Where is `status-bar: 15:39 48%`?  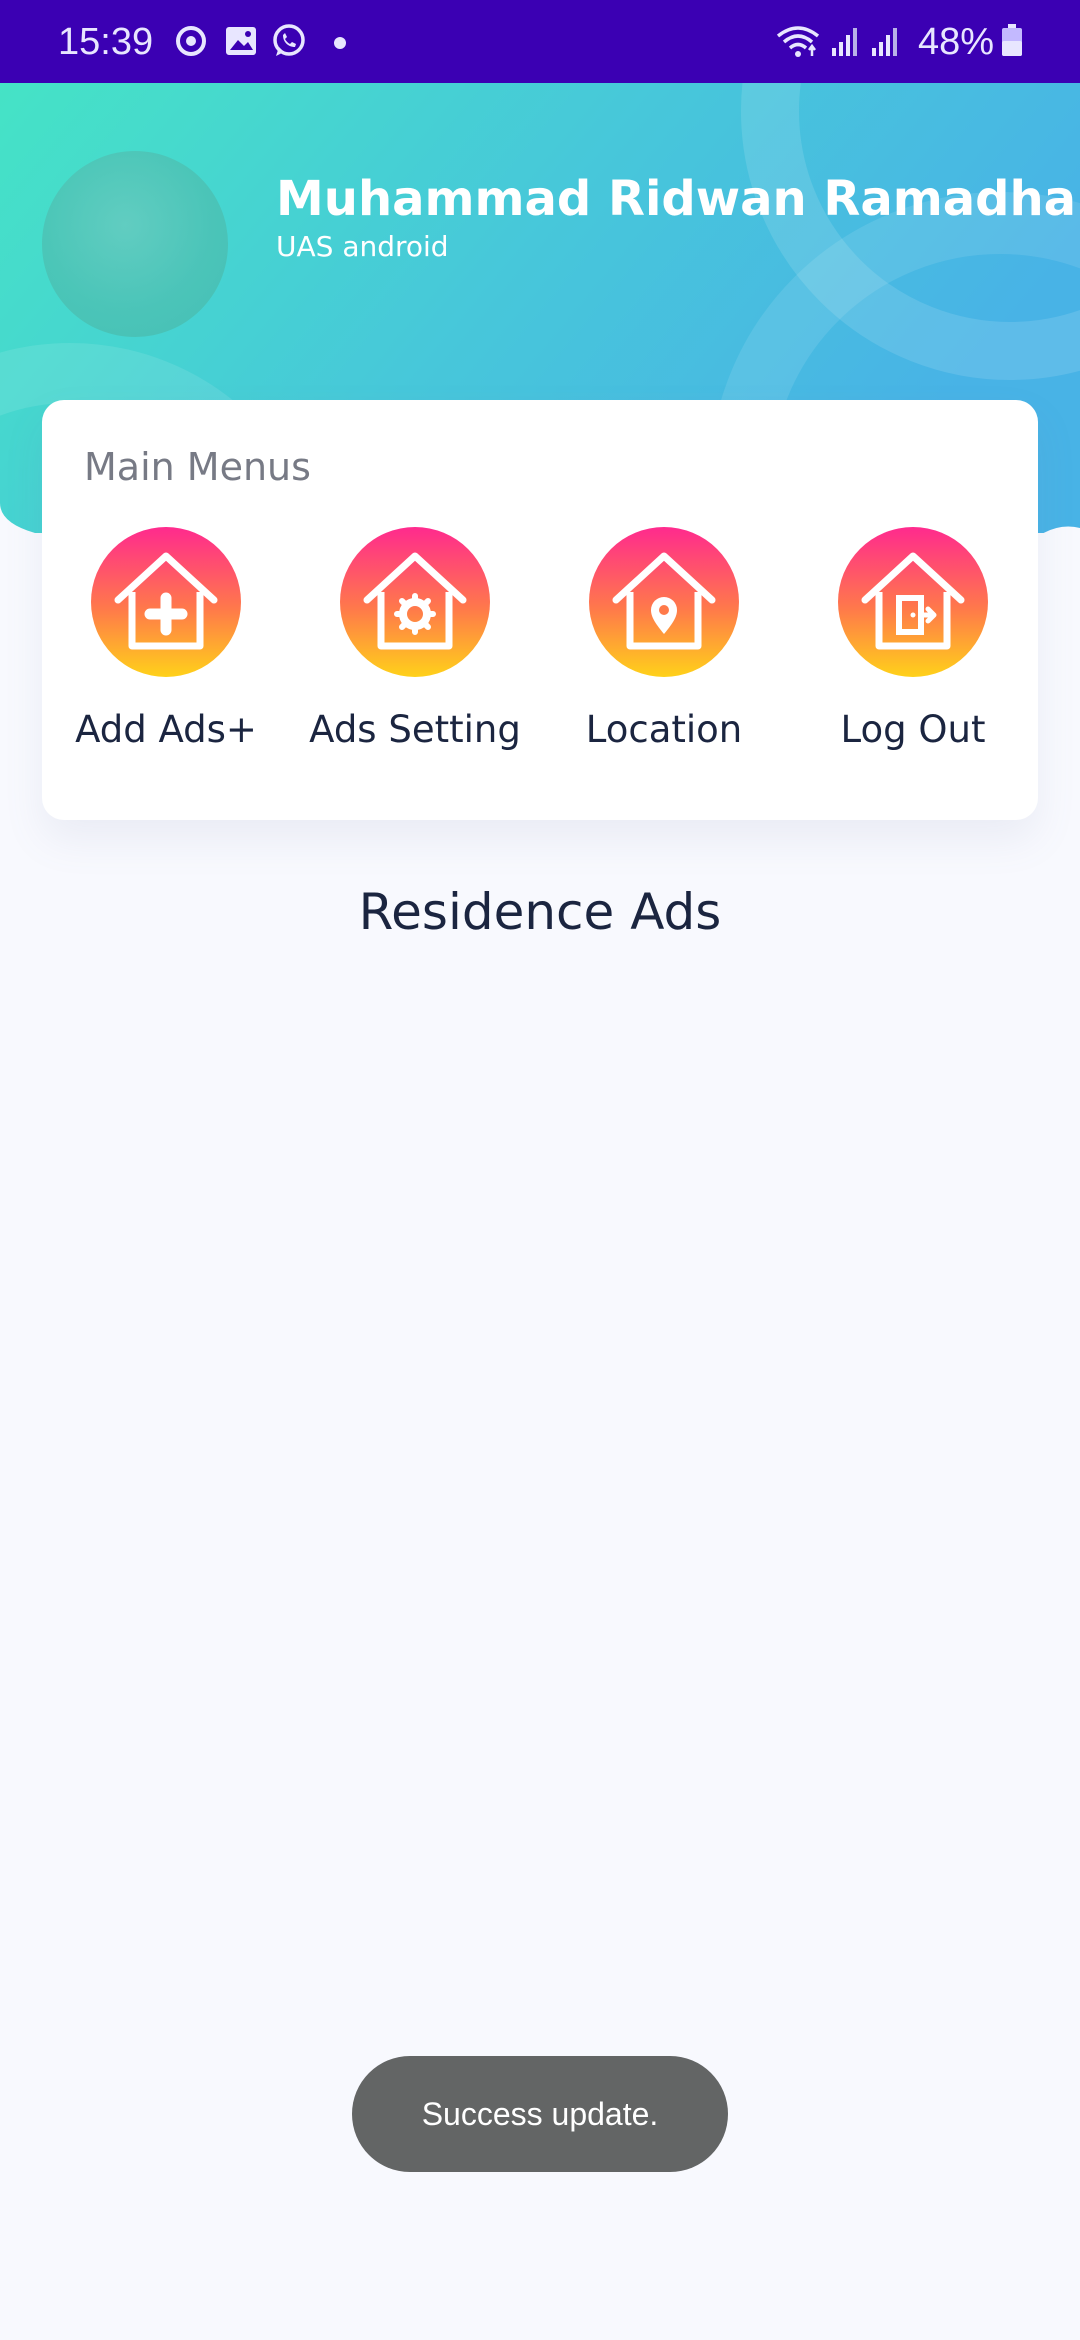 status-bar: 15:39 48% is located at coordinates (540, 41).